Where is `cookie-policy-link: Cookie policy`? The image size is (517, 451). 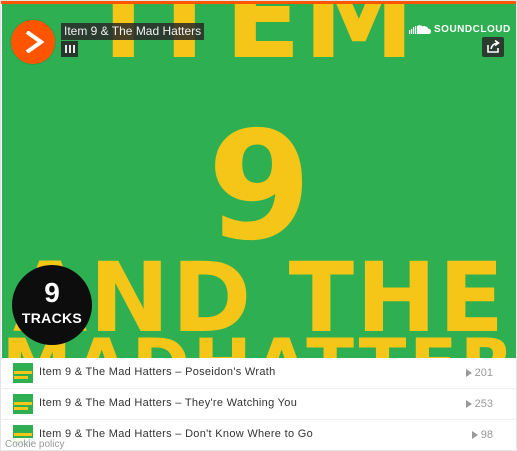 cookie-policy-link: Cookie policy is located at coordinates (35, 444).